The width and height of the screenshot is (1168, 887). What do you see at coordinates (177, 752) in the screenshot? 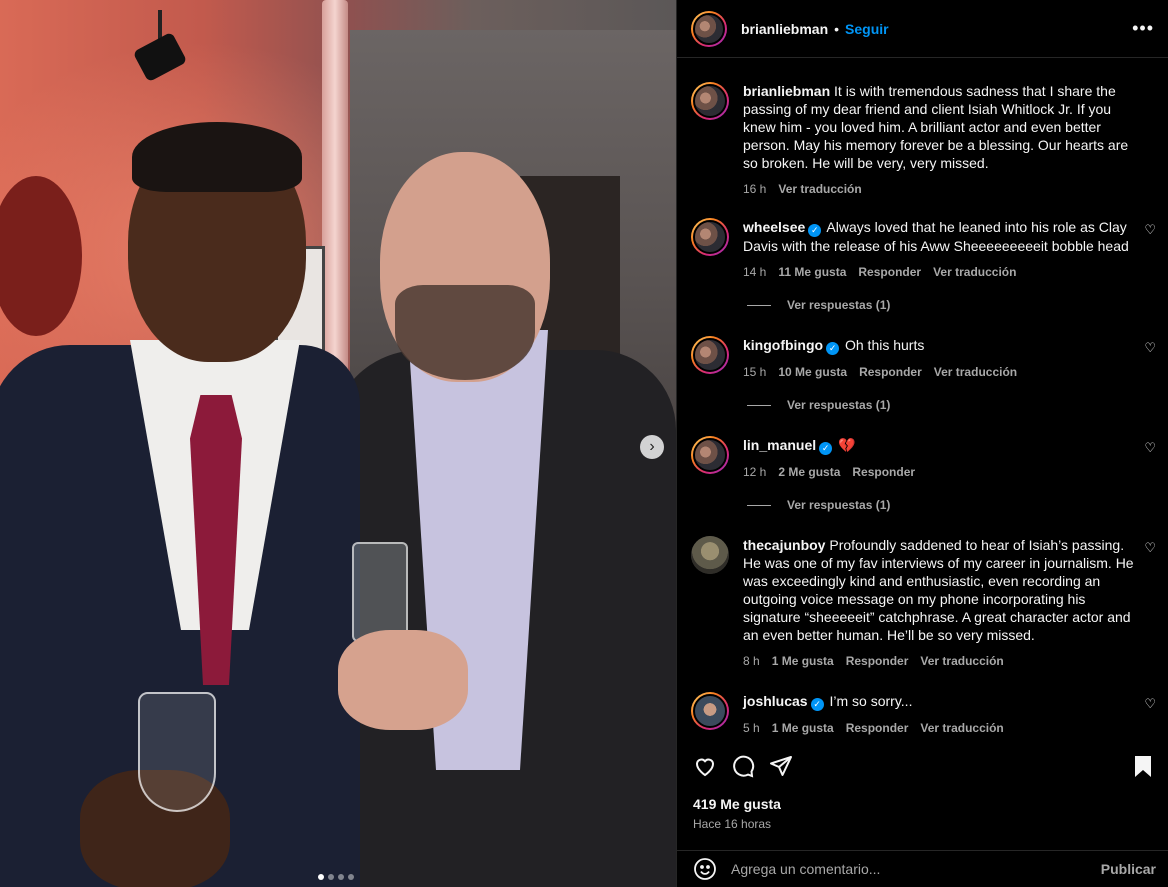
I see `wine-glass-left` at bounding box center [177, 752].